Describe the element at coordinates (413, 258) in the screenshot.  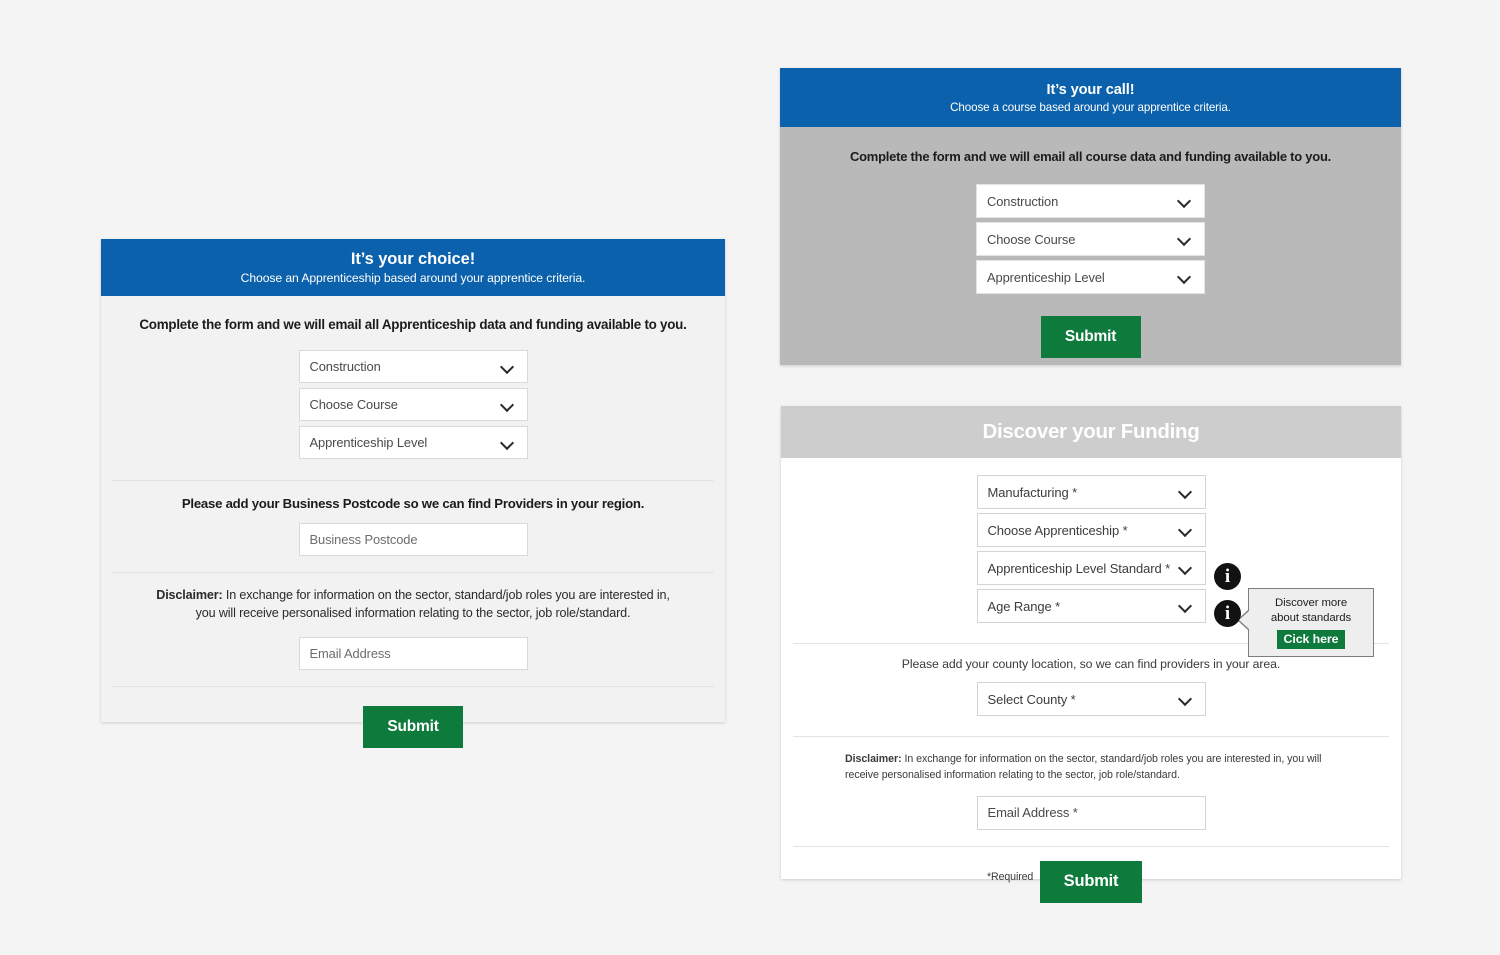
I see `choice-card-title: It’s your choice!` at that location.